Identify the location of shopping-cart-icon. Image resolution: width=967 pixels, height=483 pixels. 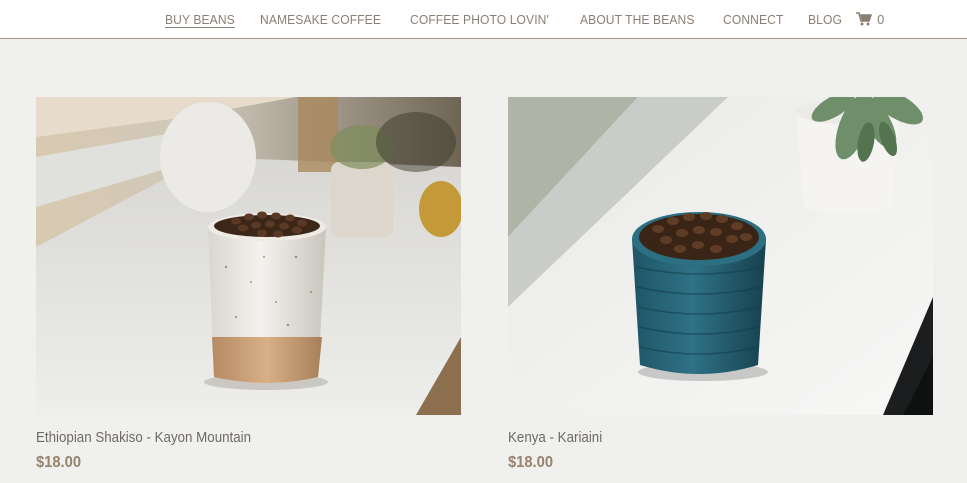
(864, 19).